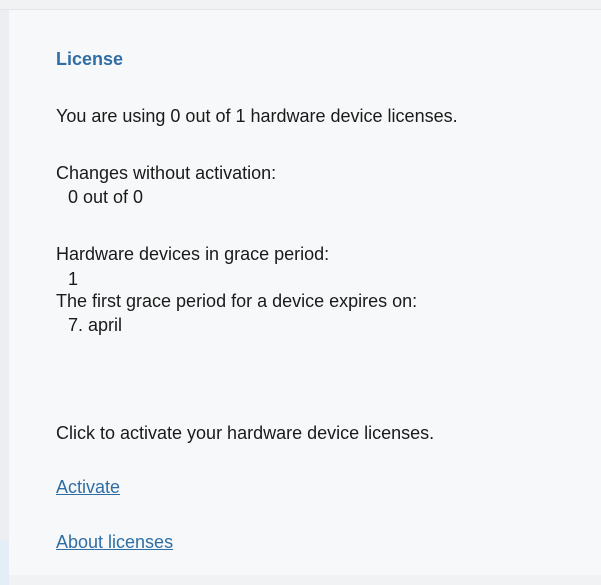  I want to click on about-licenses-link: About licenses, so click(114, 542).